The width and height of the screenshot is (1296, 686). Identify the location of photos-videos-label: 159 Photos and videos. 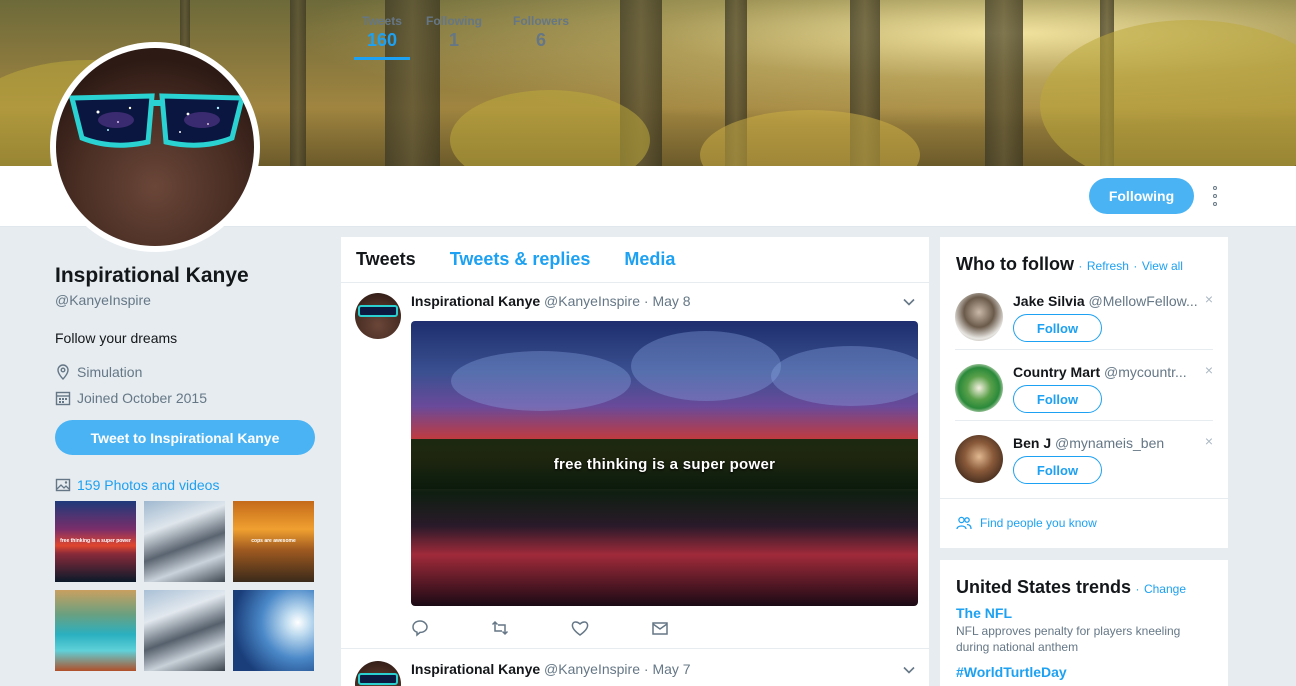
(148, 485).